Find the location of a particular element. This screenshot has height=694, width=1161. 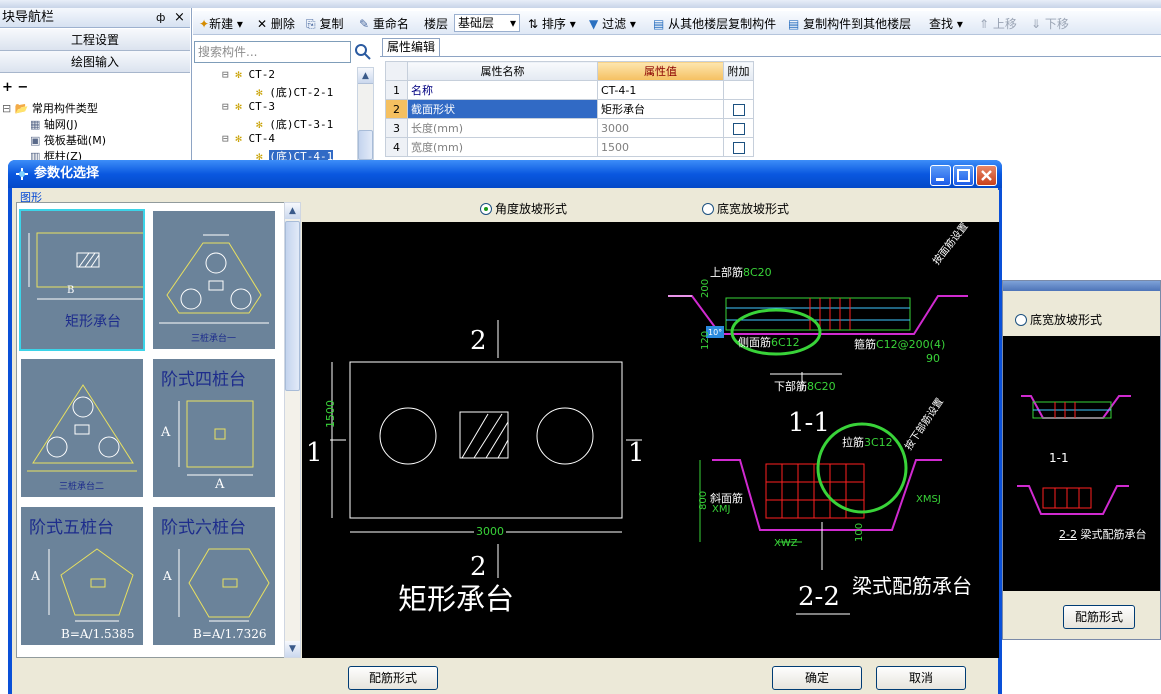

tree-node-ct2-1: ✻ (底)CT-2-1 is located at coordinates (294, 92).